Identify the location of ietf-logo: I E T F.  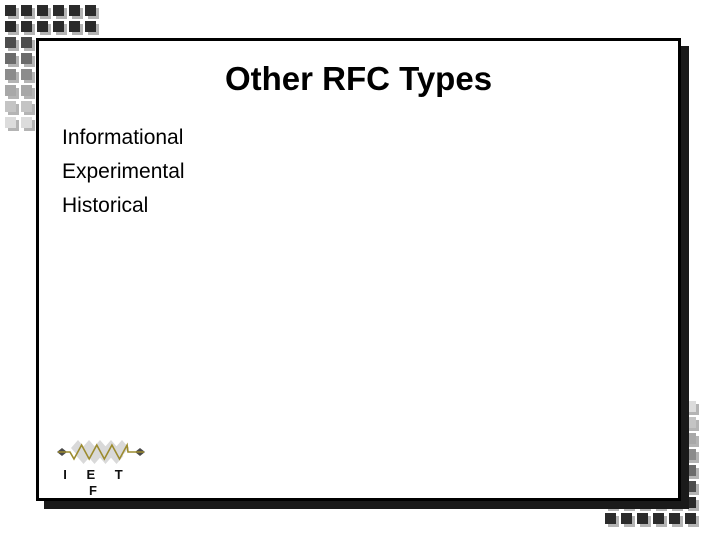
(102, 467).